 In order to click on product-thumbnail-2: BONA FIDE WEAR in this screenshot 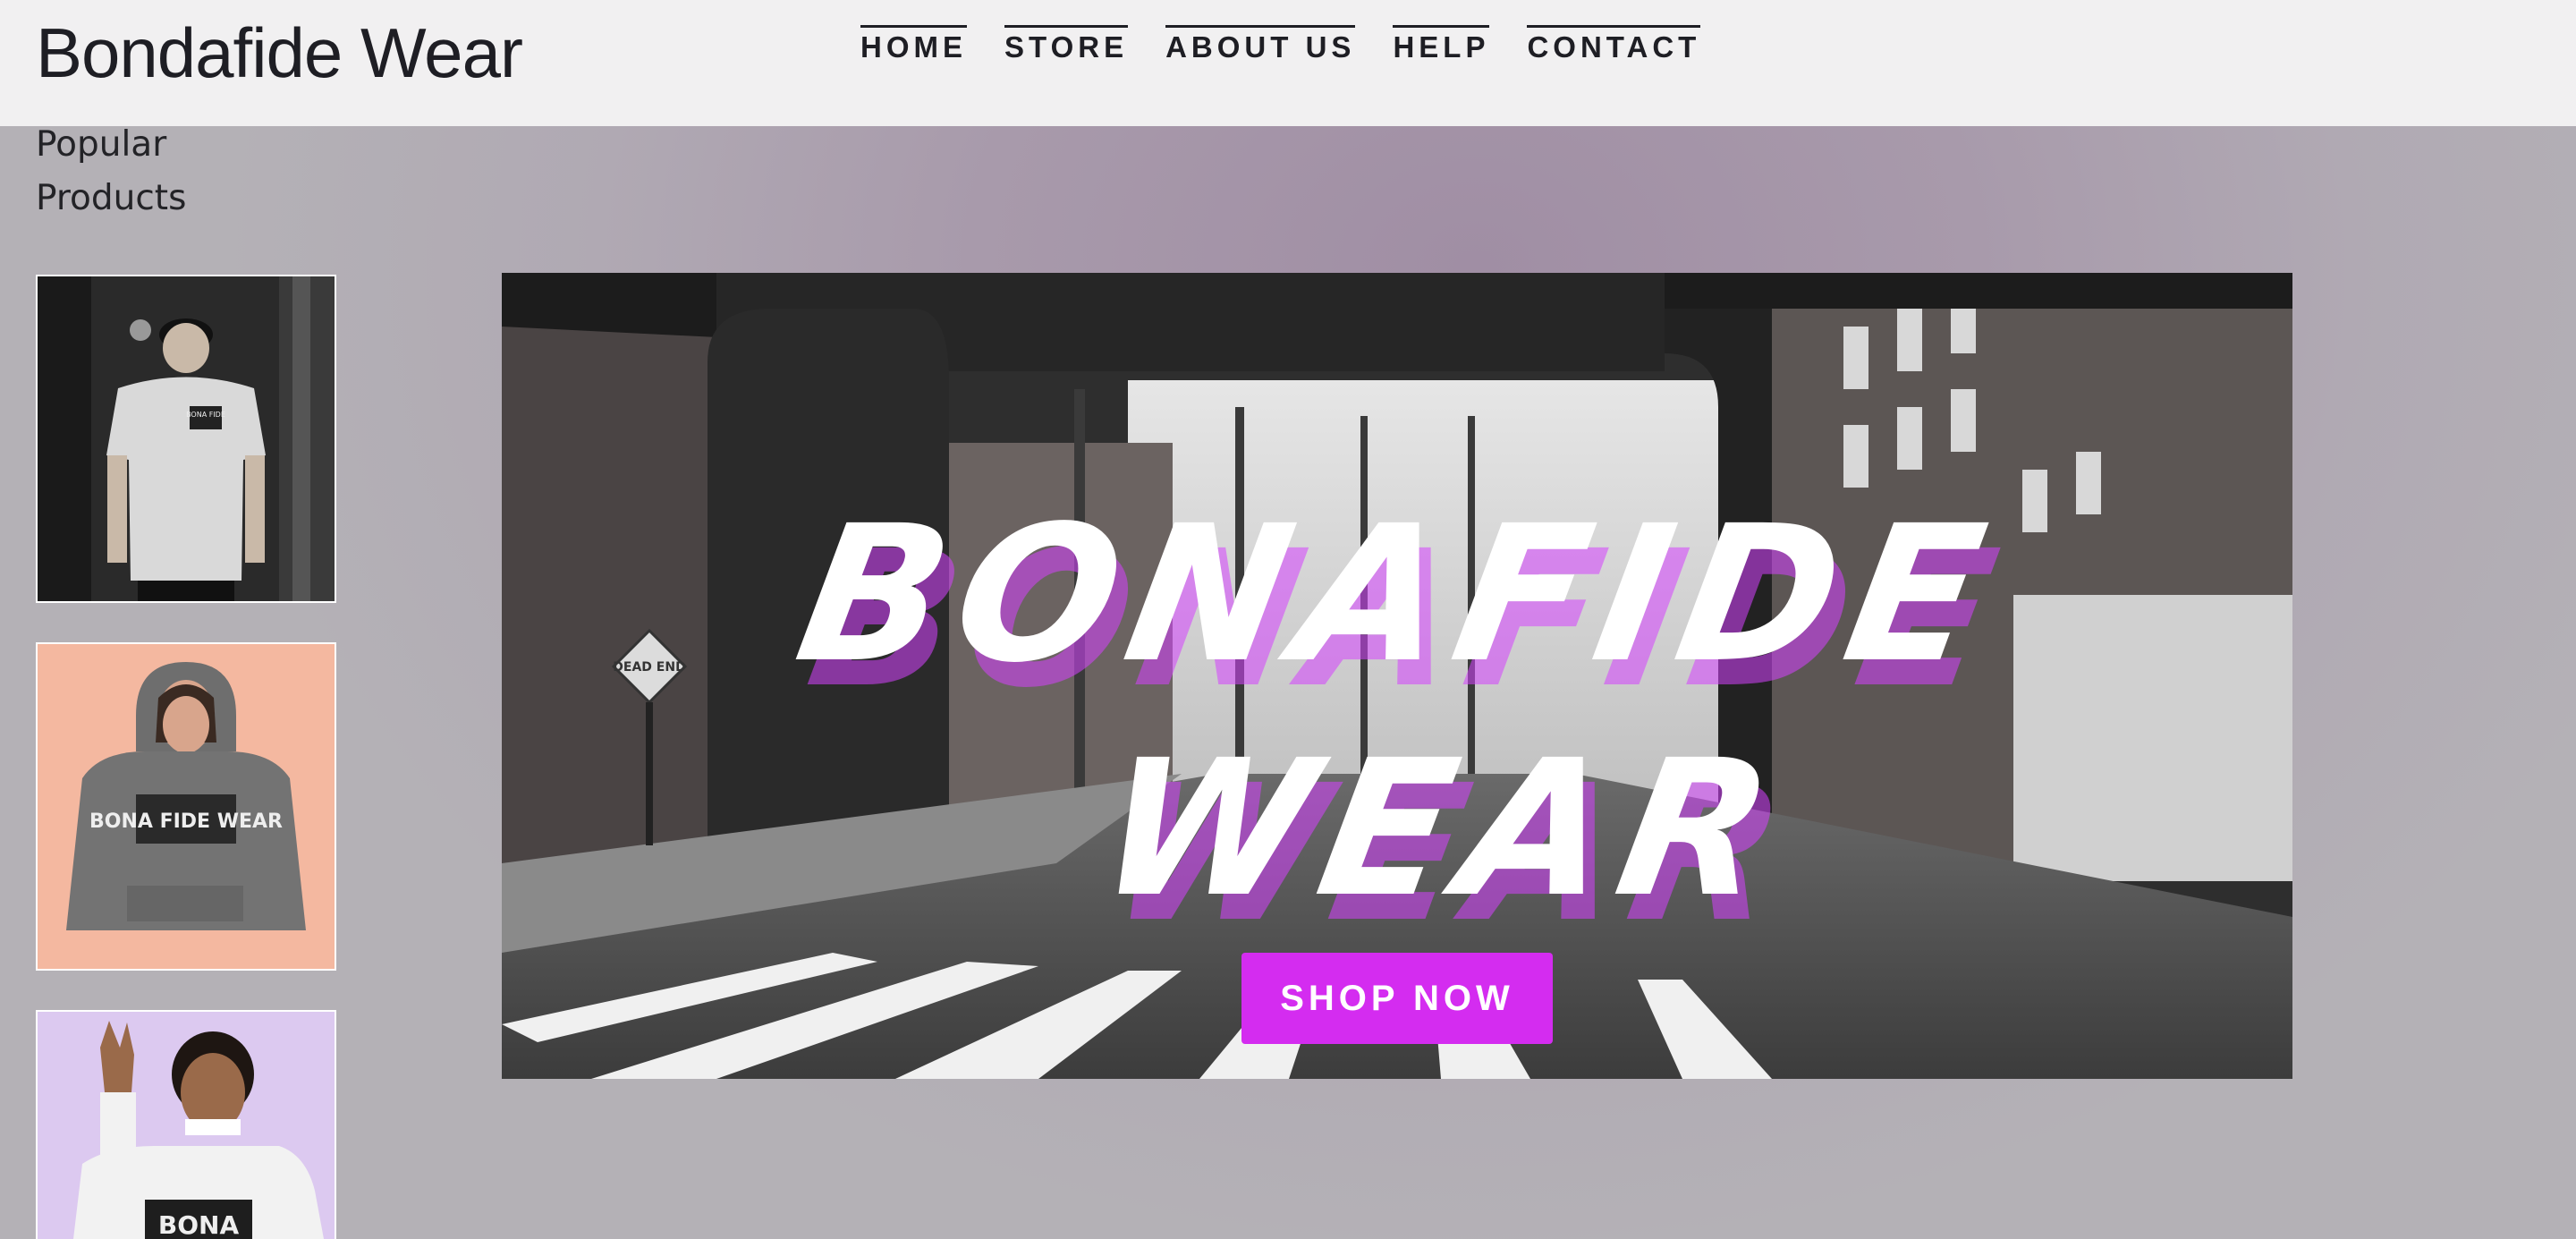, I will do `click(186, 806)`.